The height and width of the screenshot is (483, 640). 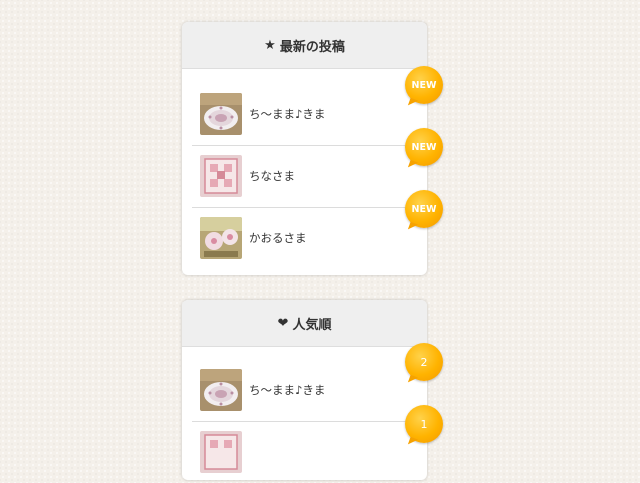 I want to click on item-label: かおるさま, so click(x=278, y=238).